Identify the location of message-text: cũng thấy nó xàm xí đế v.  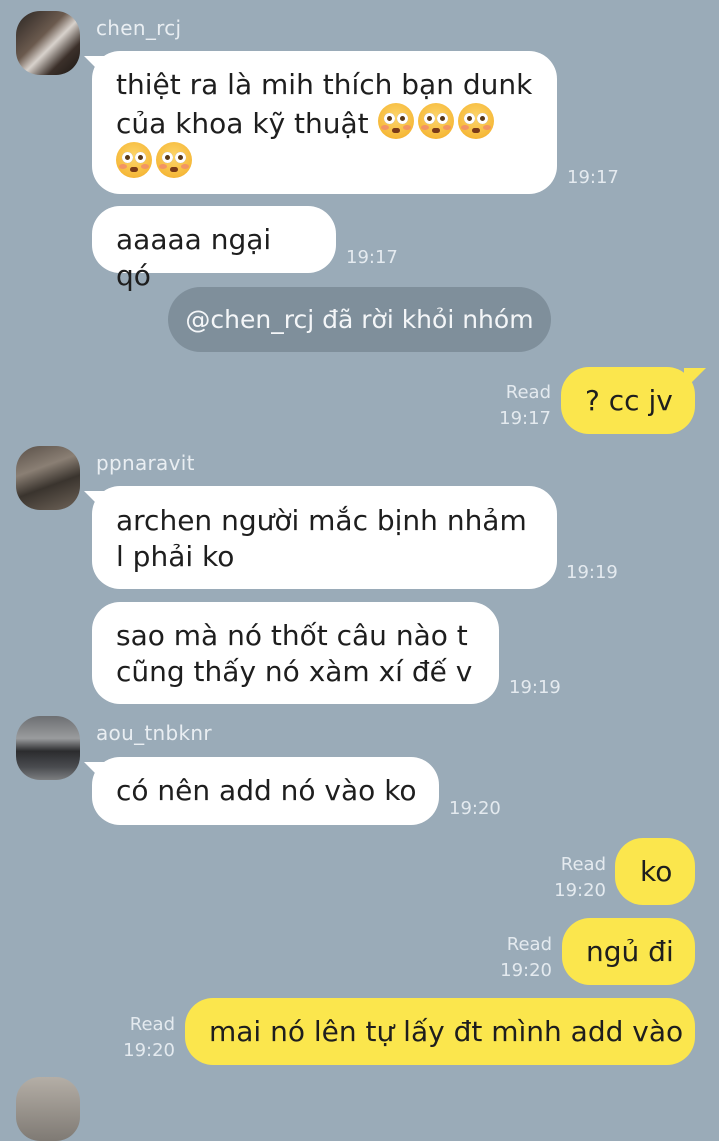
(294, 671).